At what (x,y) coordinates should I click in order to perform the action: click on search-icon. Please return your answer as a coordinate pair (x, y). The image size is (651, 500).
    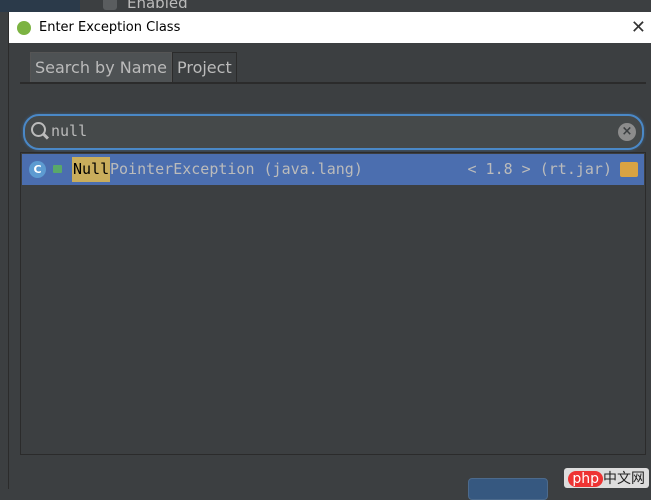
    Looking at the image, I should click on (38, 129).